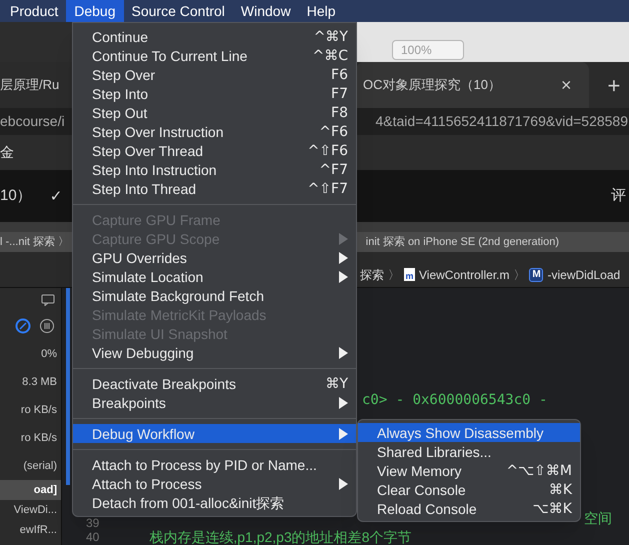 This screenshot has width=629, height=545. I want to click on menu-bar-item: Source Control, so click(178, 11).